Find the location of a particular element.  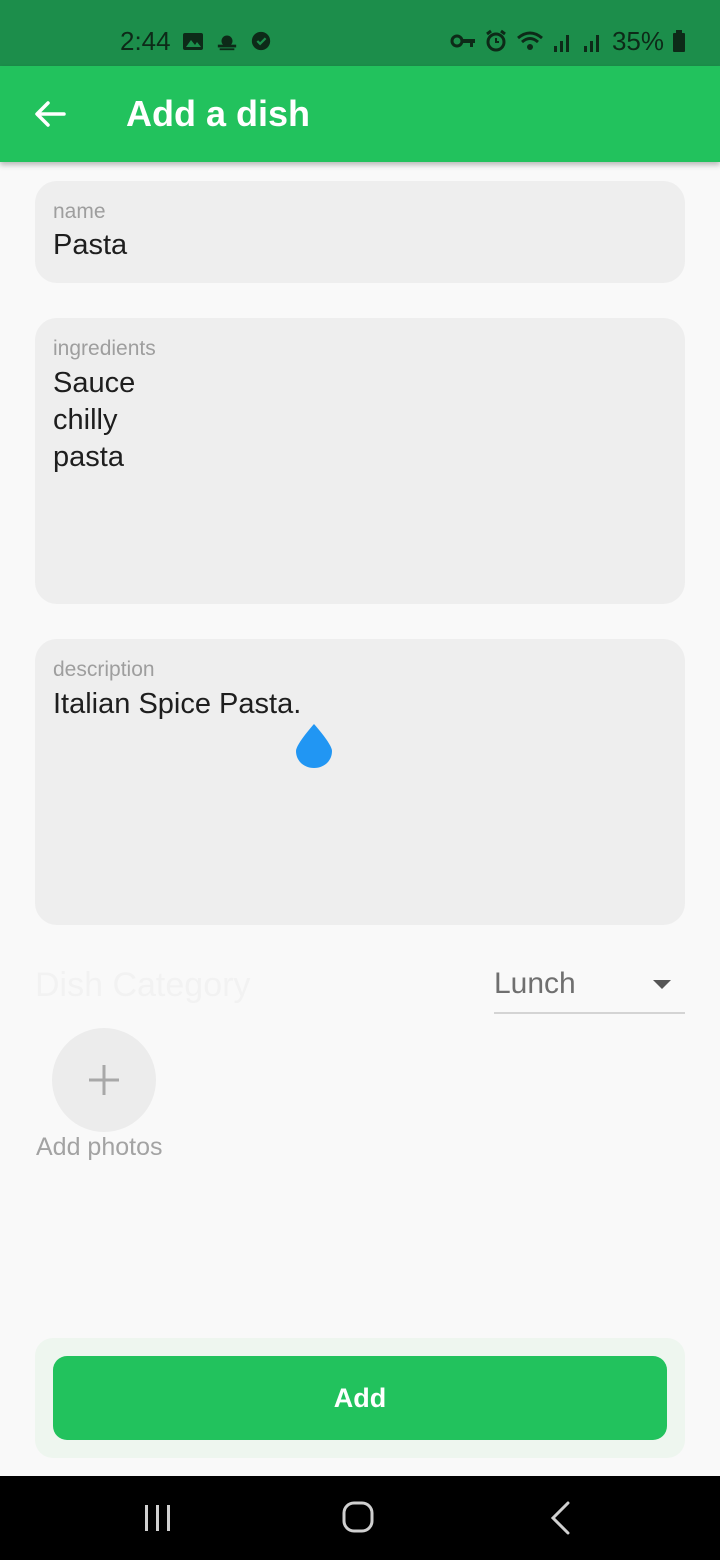

dropdown-arrow-icon is located at coordinates (662, 984).